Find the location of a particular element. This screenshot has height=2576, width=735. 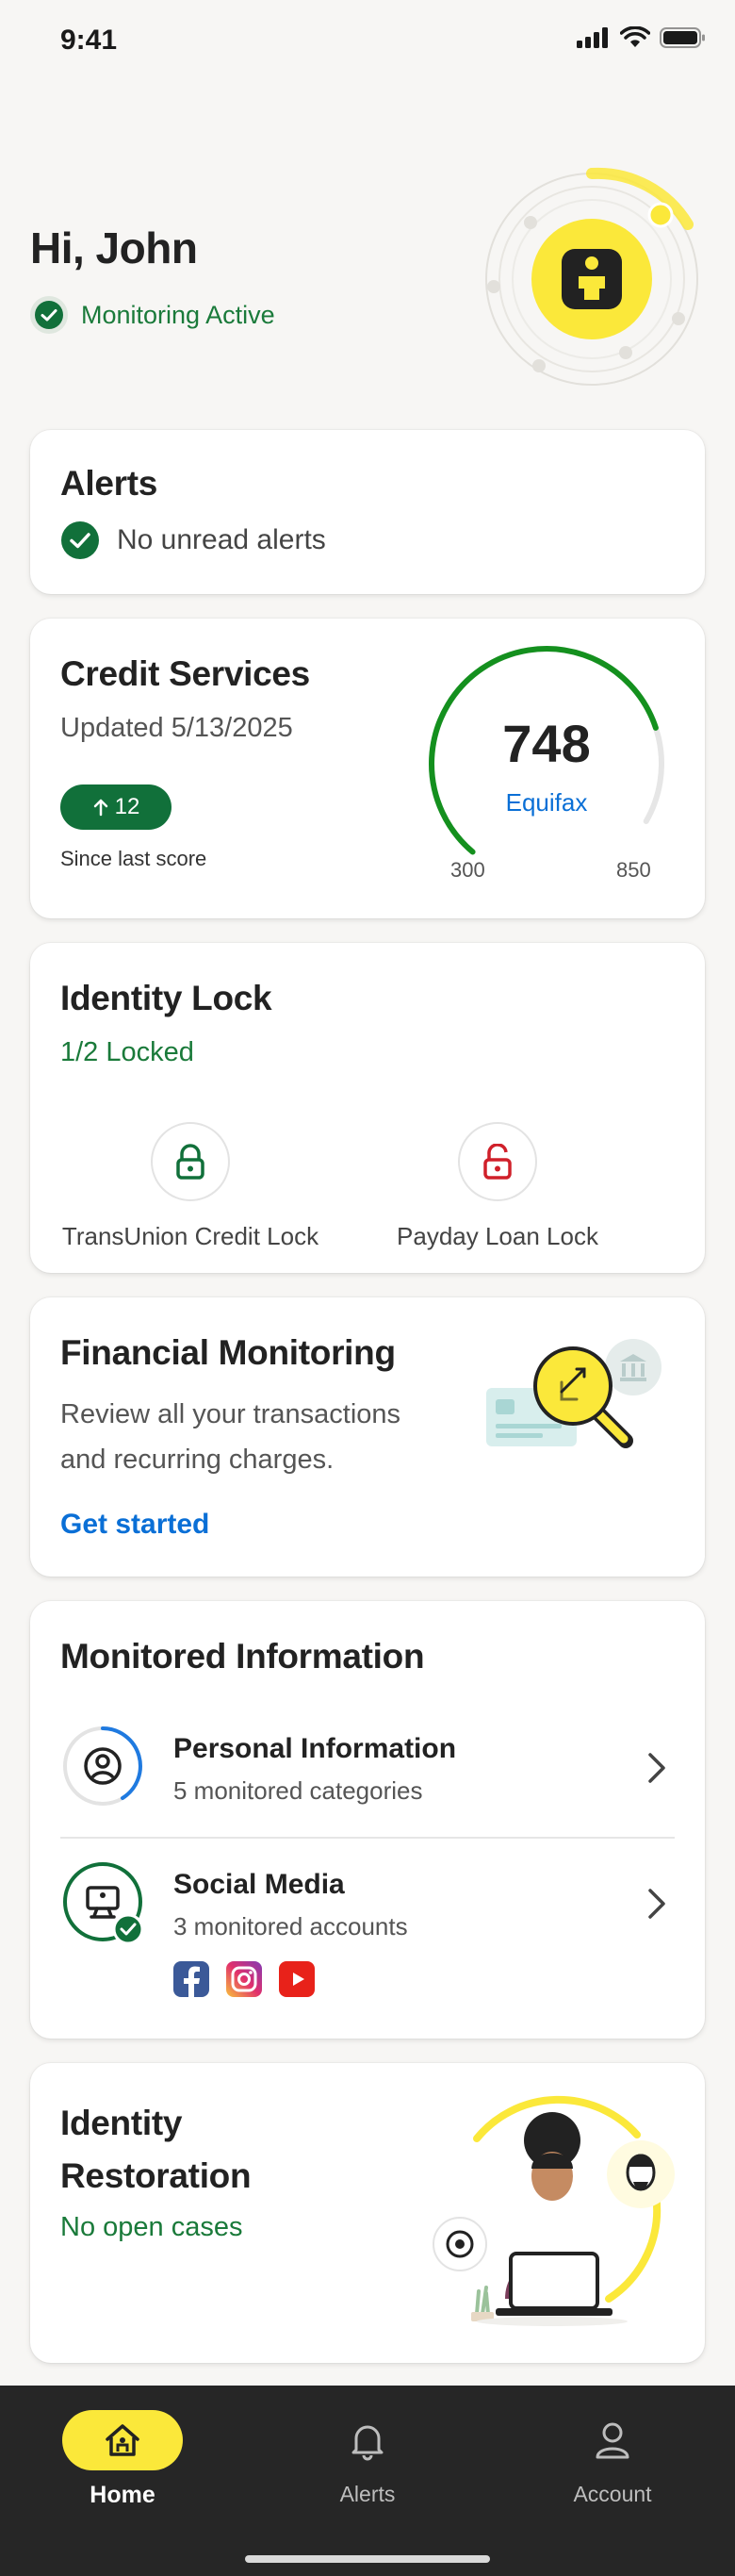

nav-account: Account is located at coordinates (612, 2458).